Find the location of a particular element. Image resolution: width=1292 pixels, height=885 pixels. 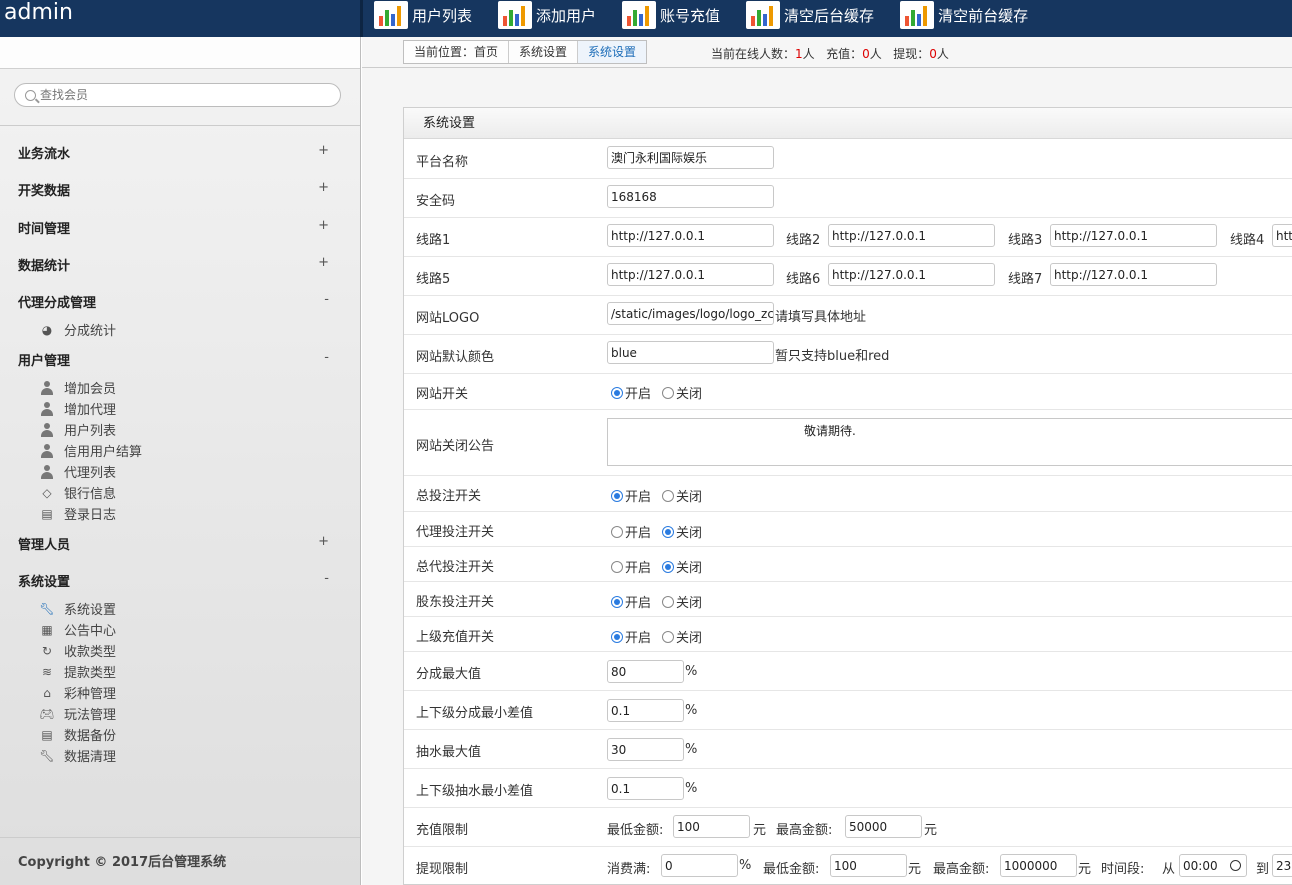

site-close-notice-textarea: 敬请期待. is located at coordinates (949, 442).